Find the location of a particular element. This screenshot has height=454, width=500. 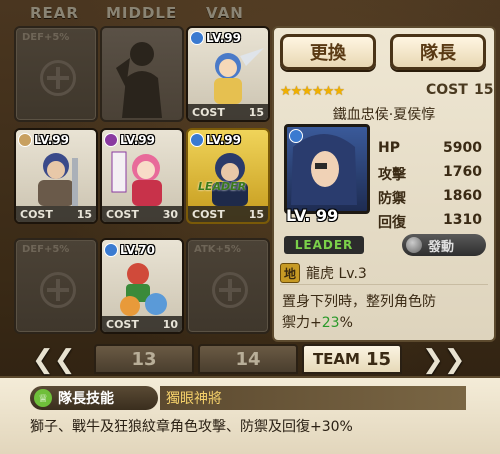

team-tab-13: 13 is located at coordinates (144, 359).